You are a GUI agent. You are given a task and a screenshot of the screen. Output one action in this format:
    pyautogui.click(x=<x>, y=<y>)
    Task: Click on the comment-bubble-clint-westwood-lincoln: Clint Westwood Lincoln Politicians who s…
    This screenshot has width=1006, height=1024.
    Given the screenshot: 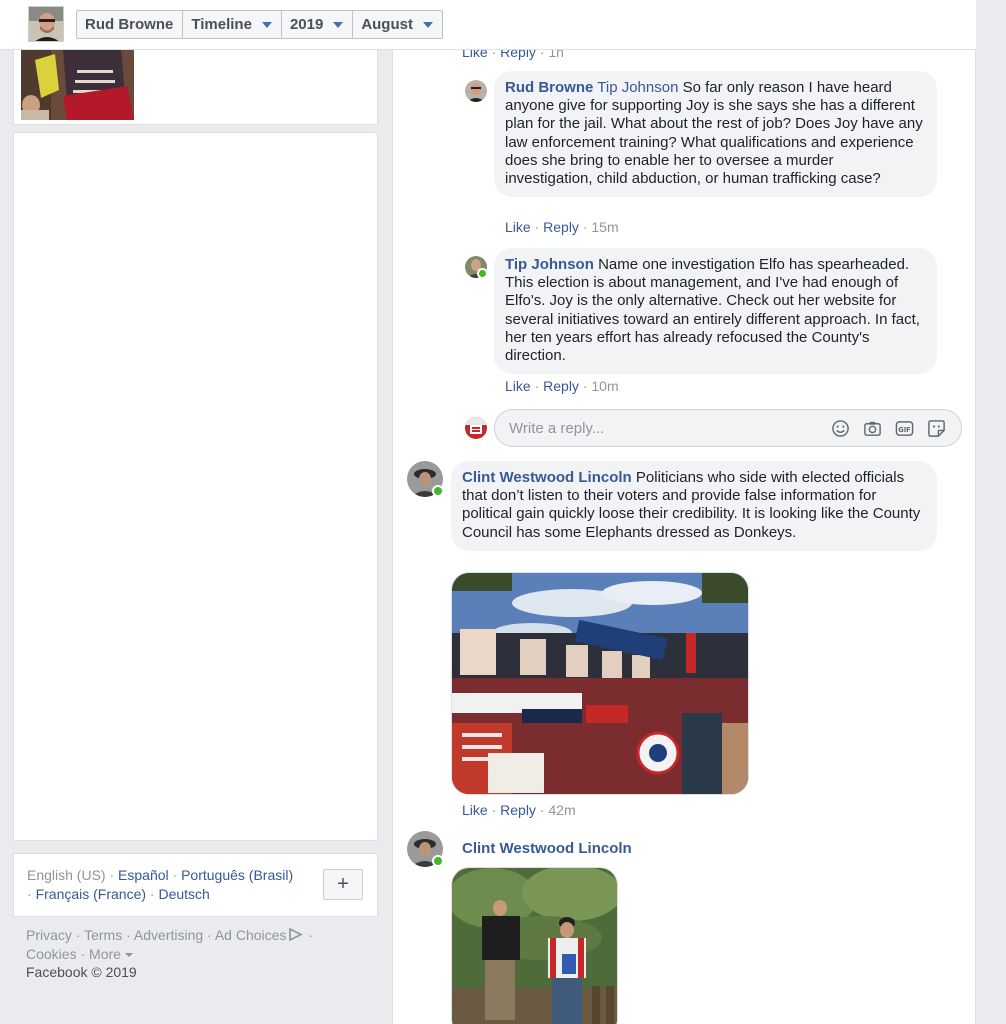 What is the action you would take?
    pyautogui.click(x=694, y=506)
    